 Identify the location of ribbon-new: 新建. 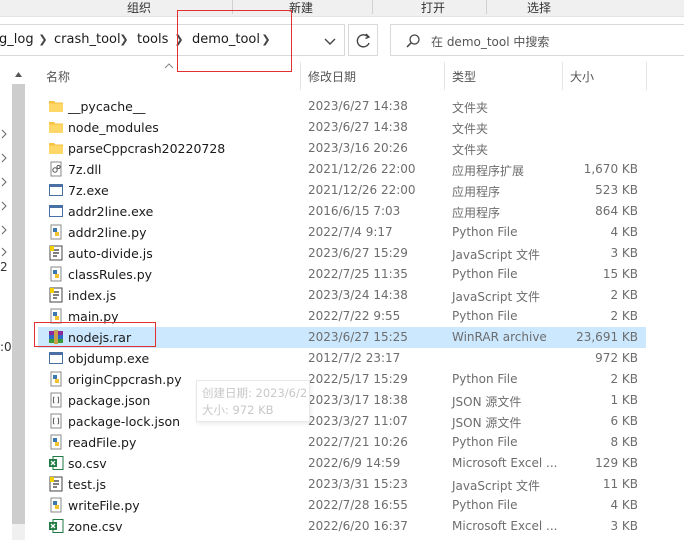
(301, 8).